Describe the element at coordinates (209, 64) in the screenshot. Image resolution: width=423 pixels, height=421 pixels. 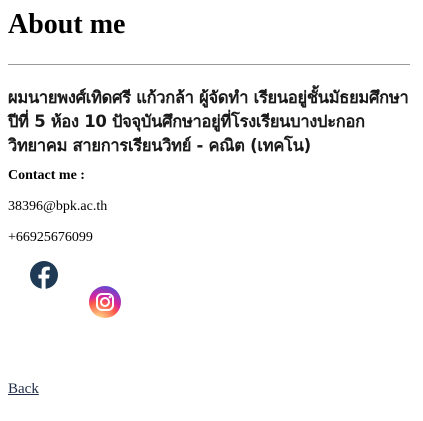
I see `divider` at that location.